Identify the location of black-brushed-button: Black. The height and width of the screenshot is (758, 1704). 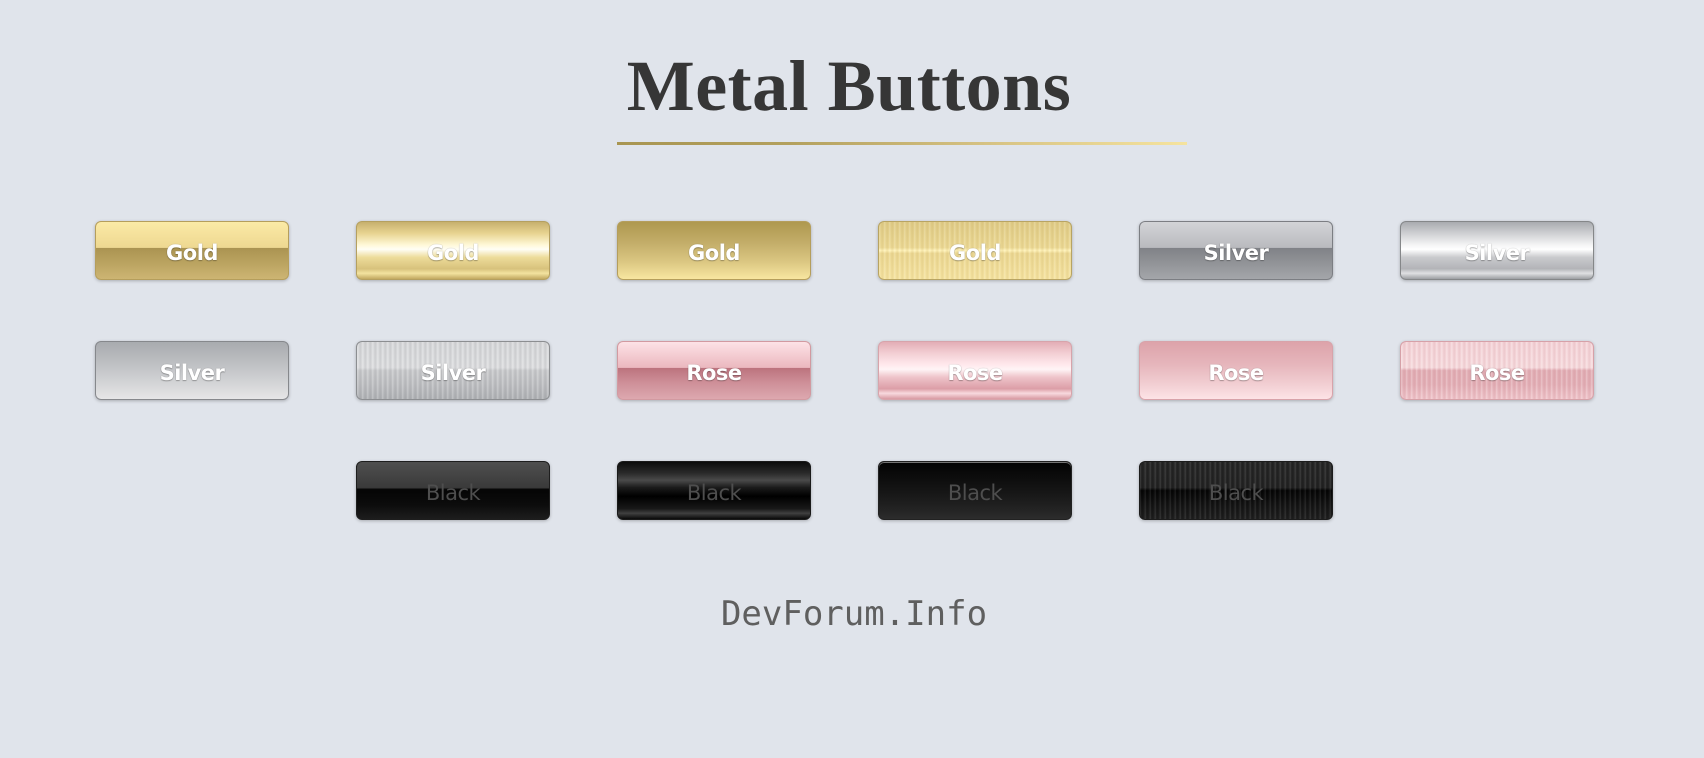
(1236, 490).